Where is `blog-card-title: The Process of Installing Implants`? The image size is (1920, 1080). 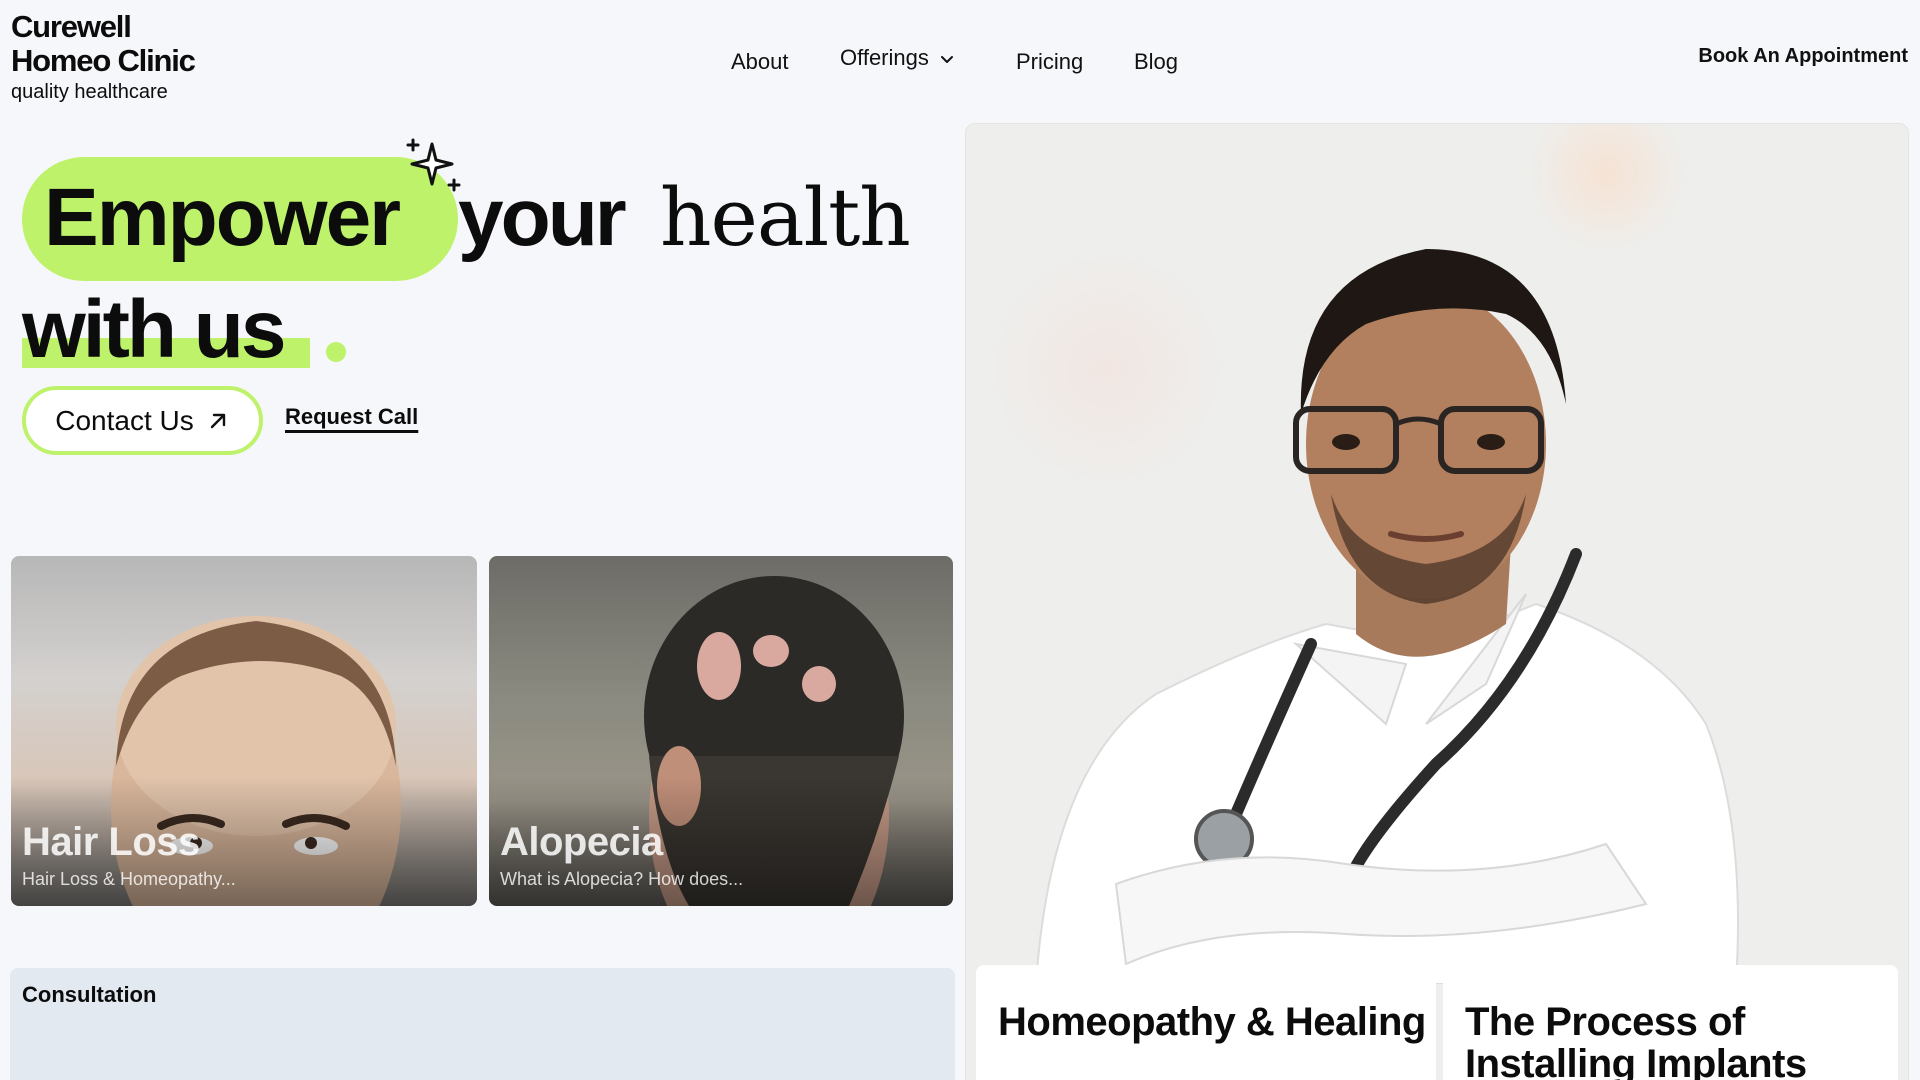
blog-card-title: The Process of Installing Implants is located at coordinates (1636, 1040).